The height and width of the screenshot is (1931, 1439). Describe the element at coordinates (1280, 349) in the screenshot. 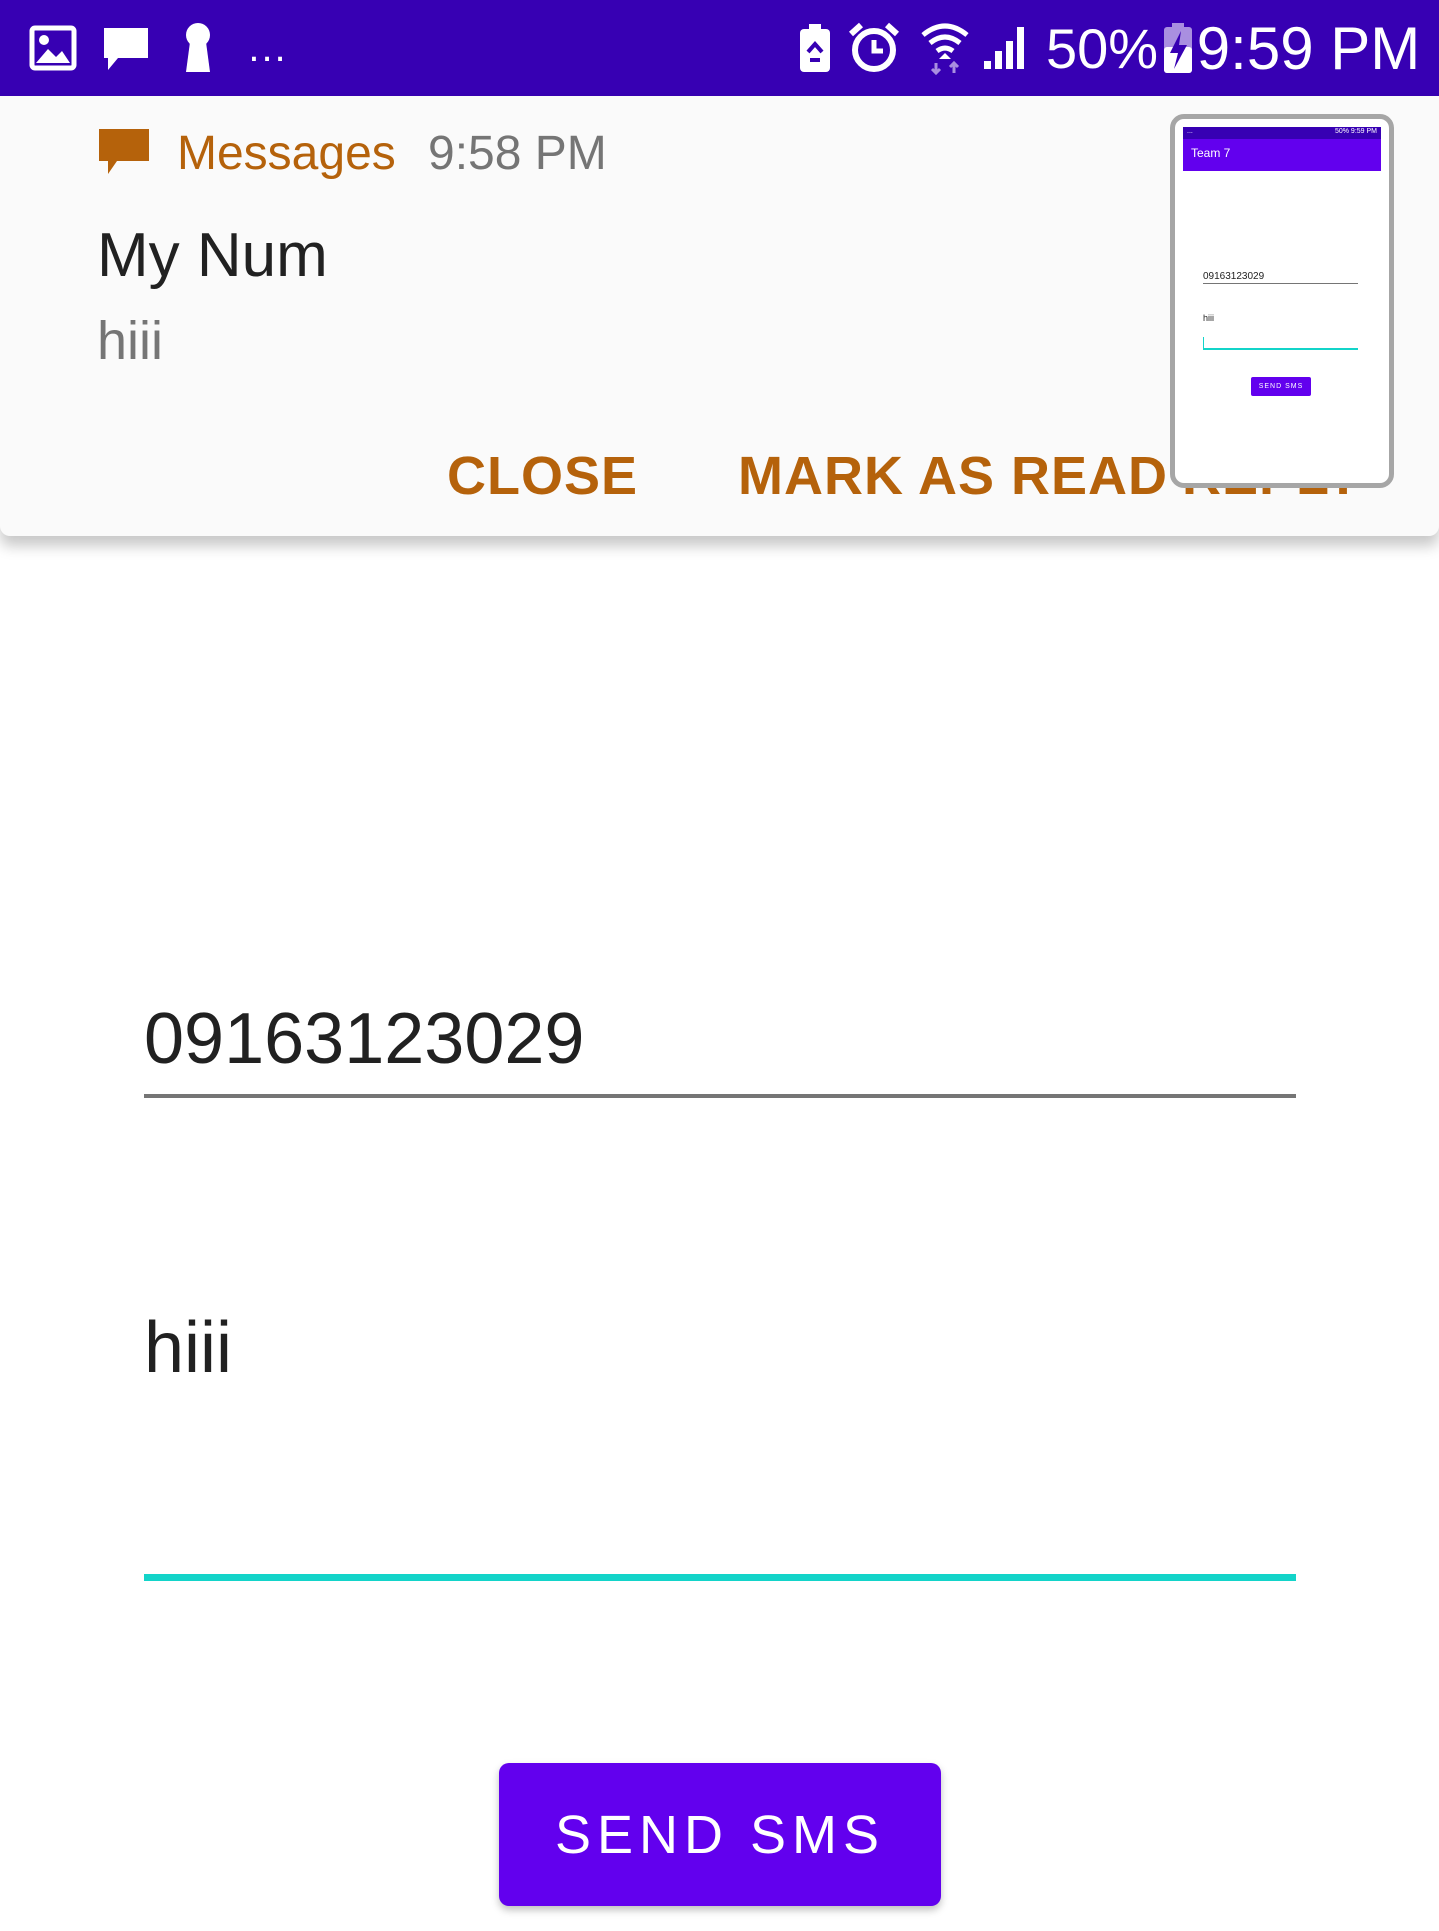

I see `thumbnail-message-underline` at that location.